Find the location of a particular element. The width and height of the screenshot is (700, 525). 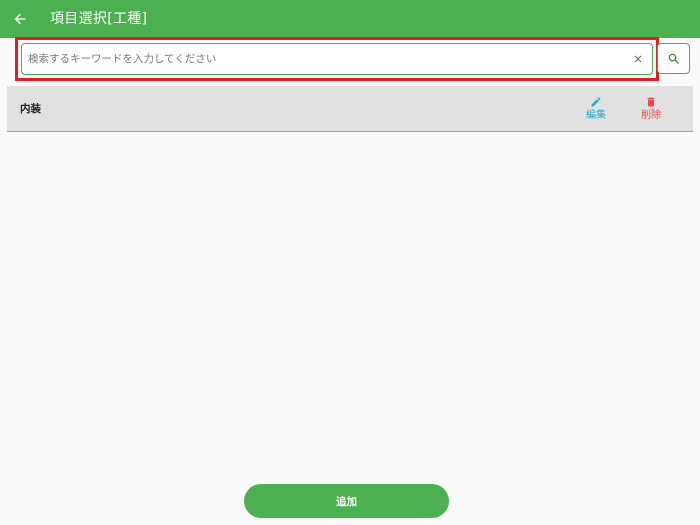

close-icon is located at coordinates (638, 59).